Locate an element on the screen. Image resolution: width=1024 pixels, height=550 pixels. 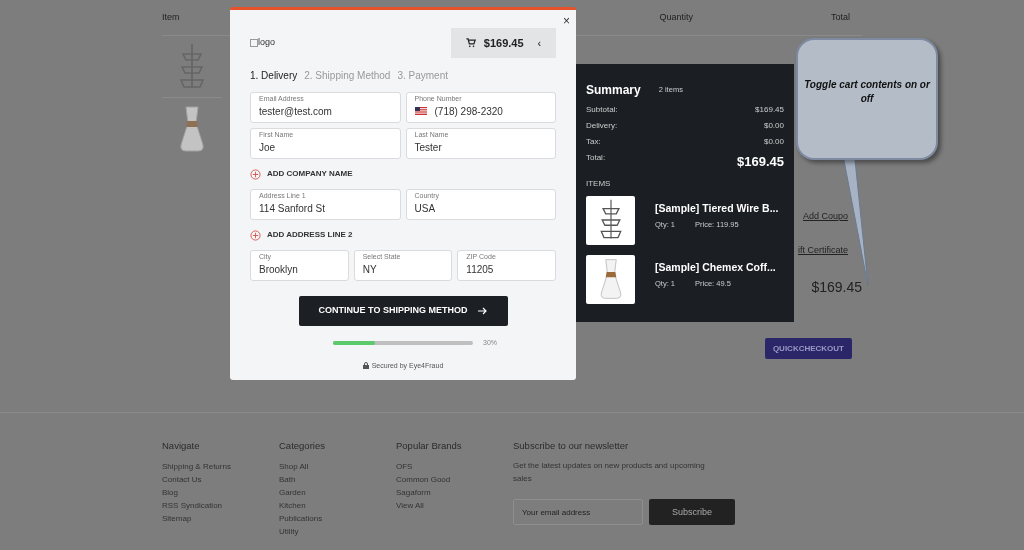
cart-toggle-button: $169.45 ‹ is located at coordinates (503, 43).